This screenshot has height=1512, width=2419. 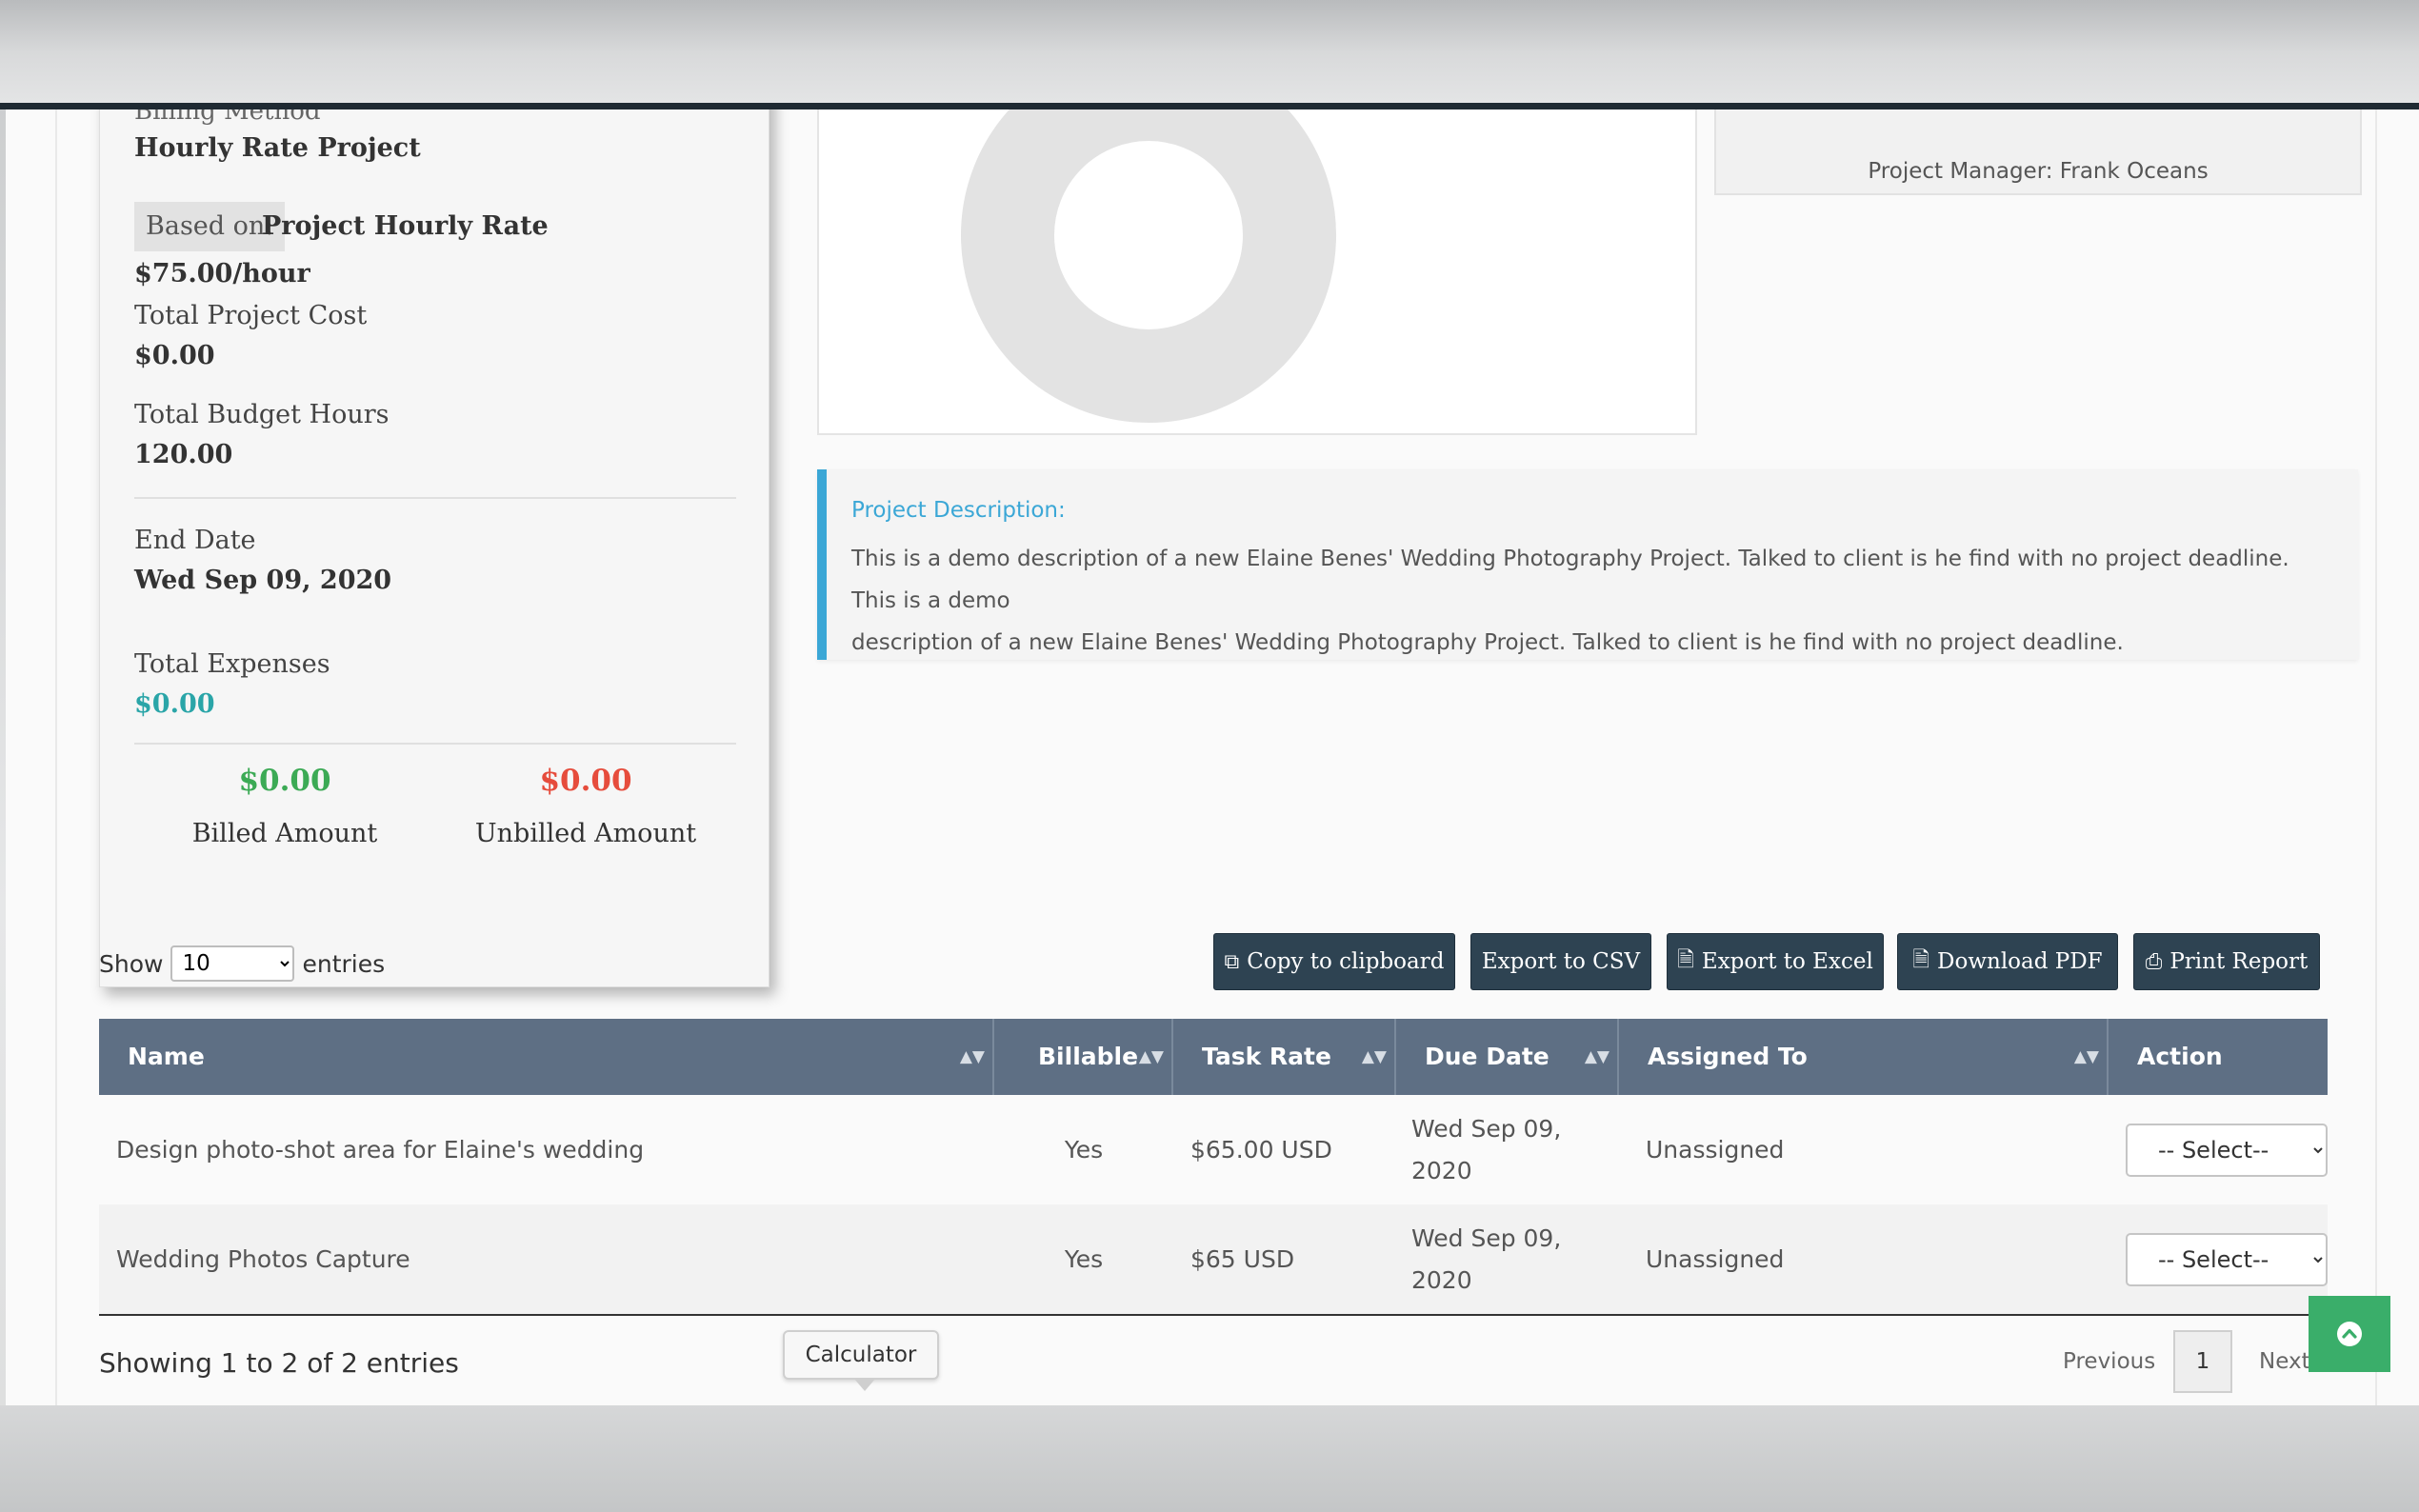 I want to click on column-action: Action, so click(x=2218, y=1057).